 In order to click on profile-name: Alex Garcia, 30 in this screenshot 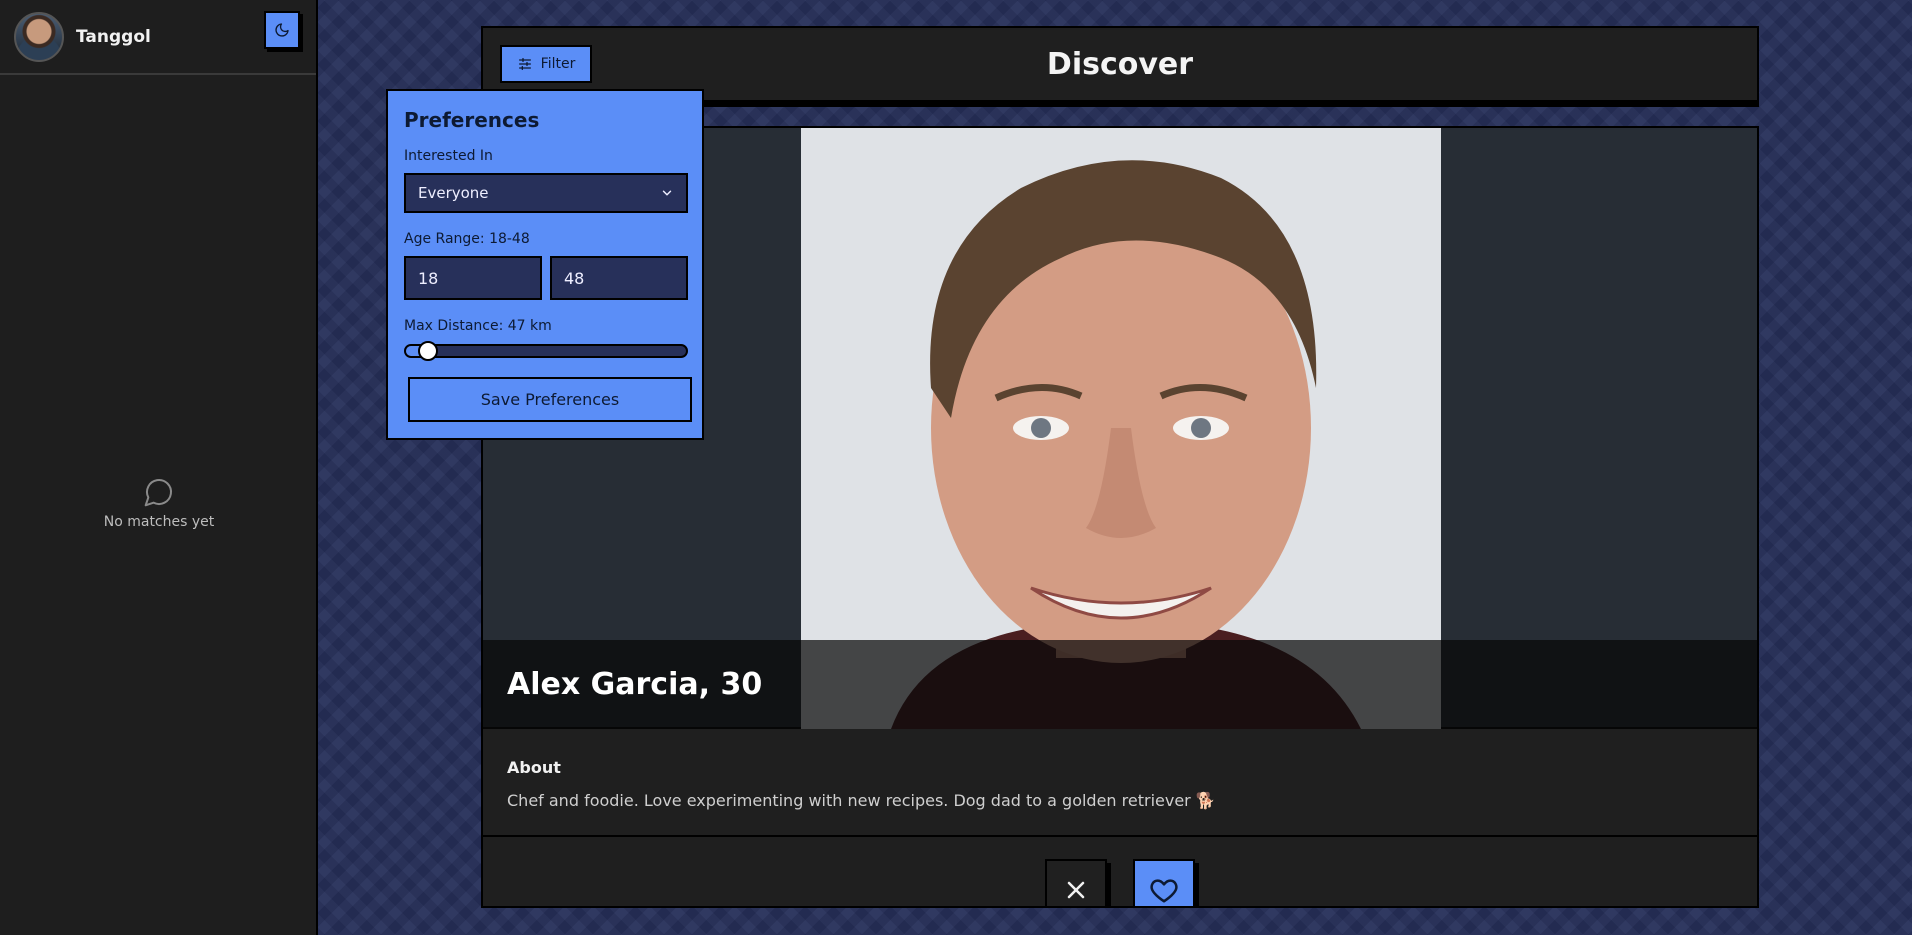, I will do `click(635, 684)`.